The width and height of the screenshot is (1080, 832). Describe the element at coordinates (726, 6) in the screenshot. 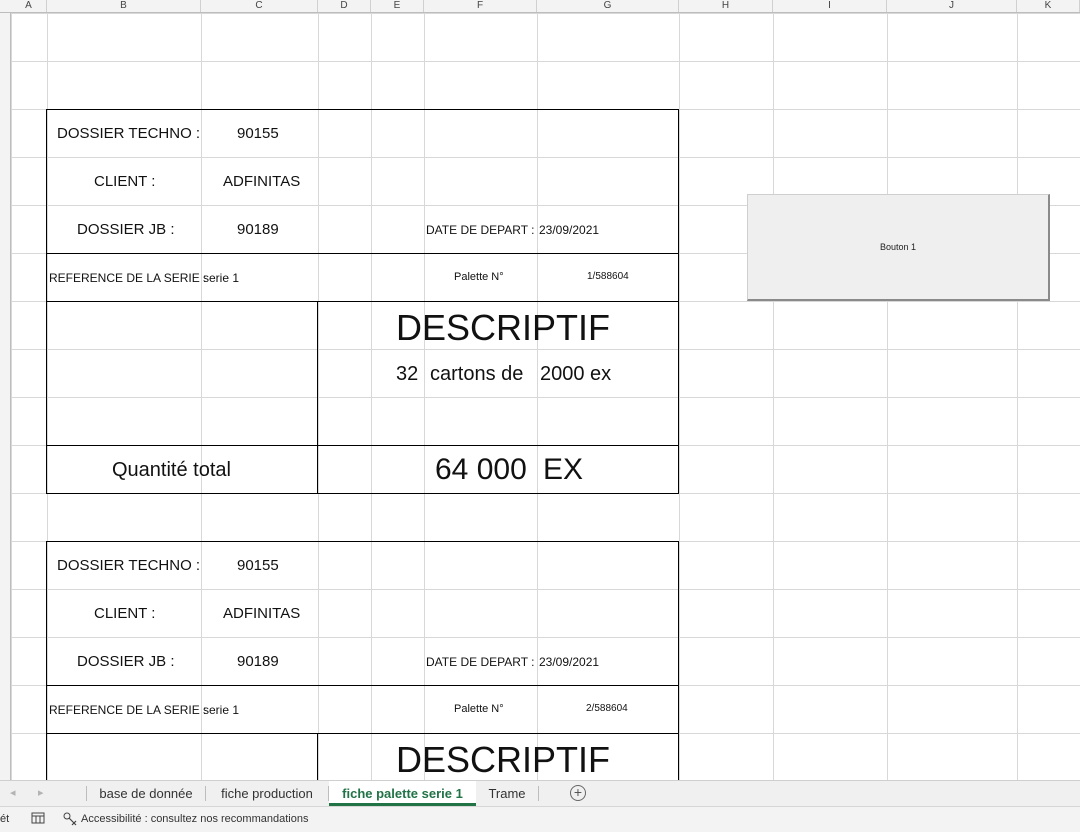

I see `column-header-h: H` at that location.